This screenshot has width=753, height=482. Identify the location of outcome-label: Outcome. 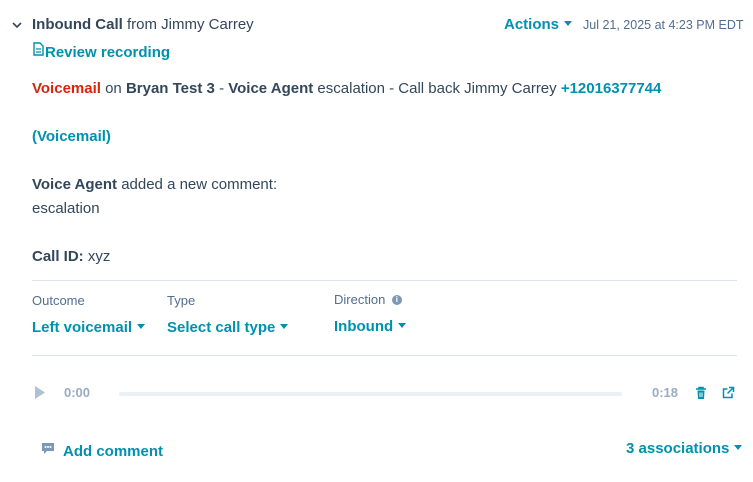
(58, 300).